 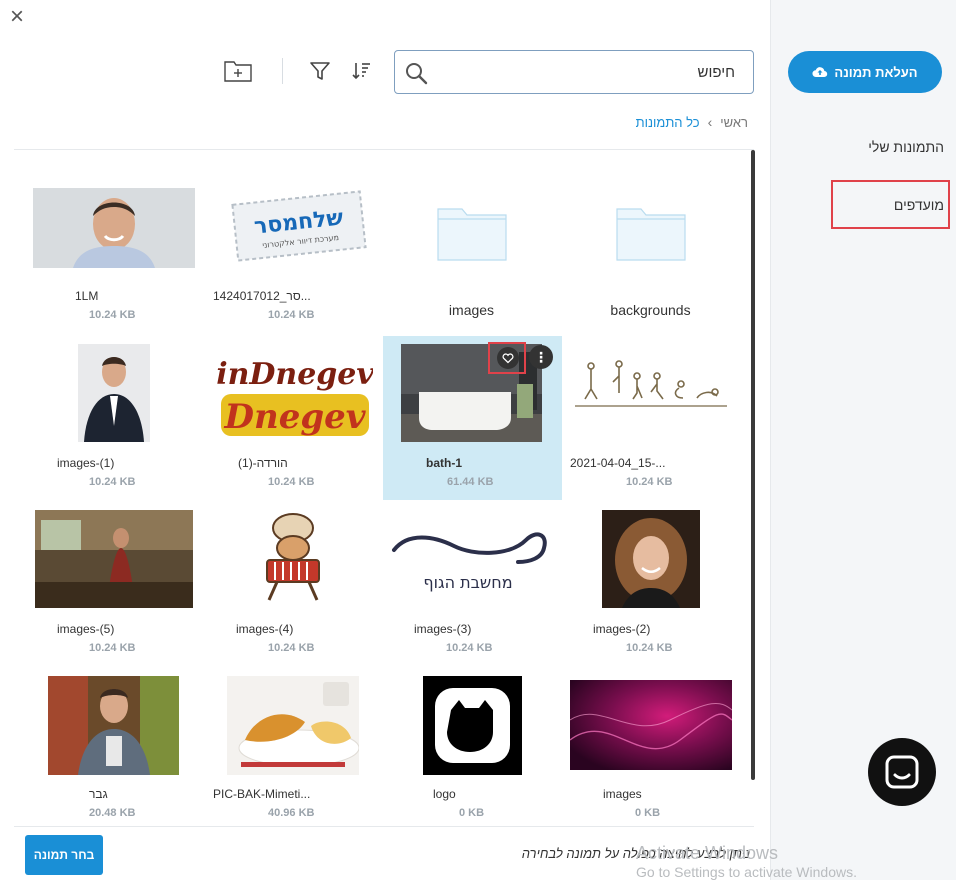 What do you see at coordinates (384, 826) in the screenshot?
I see `footer-divider` at bounding box center [384, 826].